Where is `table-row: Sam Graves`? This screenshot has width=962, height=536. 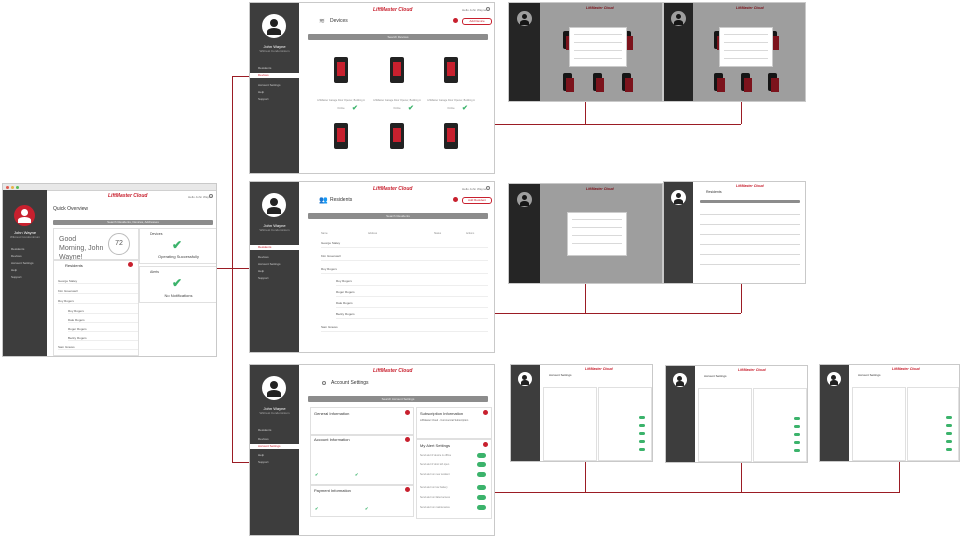
table-row: Sam Graves is located at coordinates (404, 328).